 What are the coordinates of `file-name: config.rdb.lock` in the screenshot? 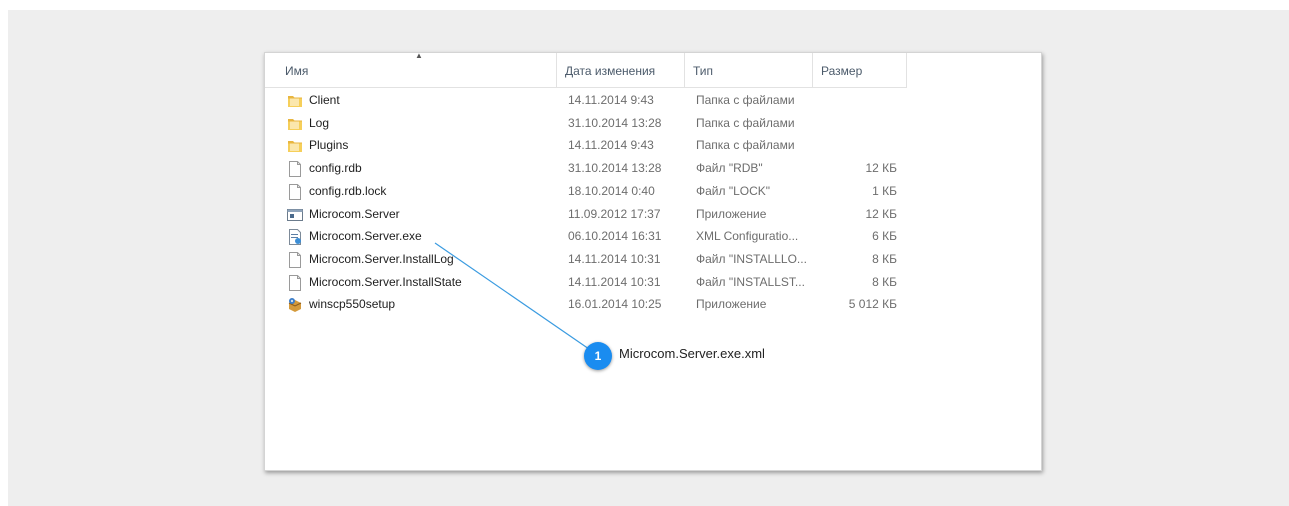 It's located at (348, 190).